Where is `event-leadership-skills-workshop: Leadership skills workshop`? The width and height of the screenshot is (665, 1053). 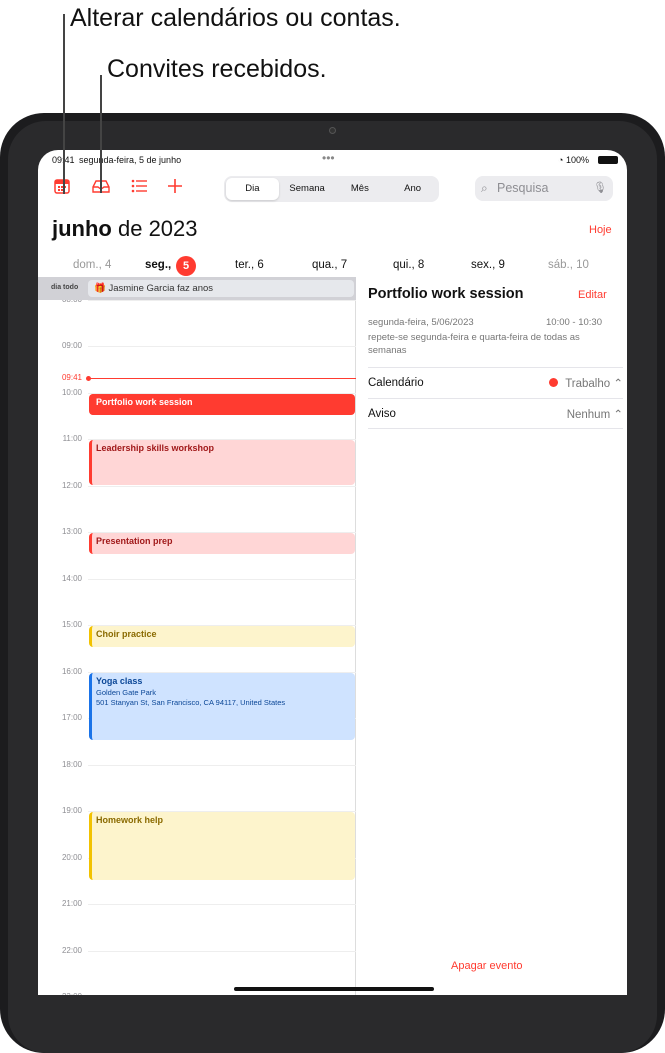
event-leadership-skills-workshop: Leadership skills workshop is located at coordinates (222, 462).